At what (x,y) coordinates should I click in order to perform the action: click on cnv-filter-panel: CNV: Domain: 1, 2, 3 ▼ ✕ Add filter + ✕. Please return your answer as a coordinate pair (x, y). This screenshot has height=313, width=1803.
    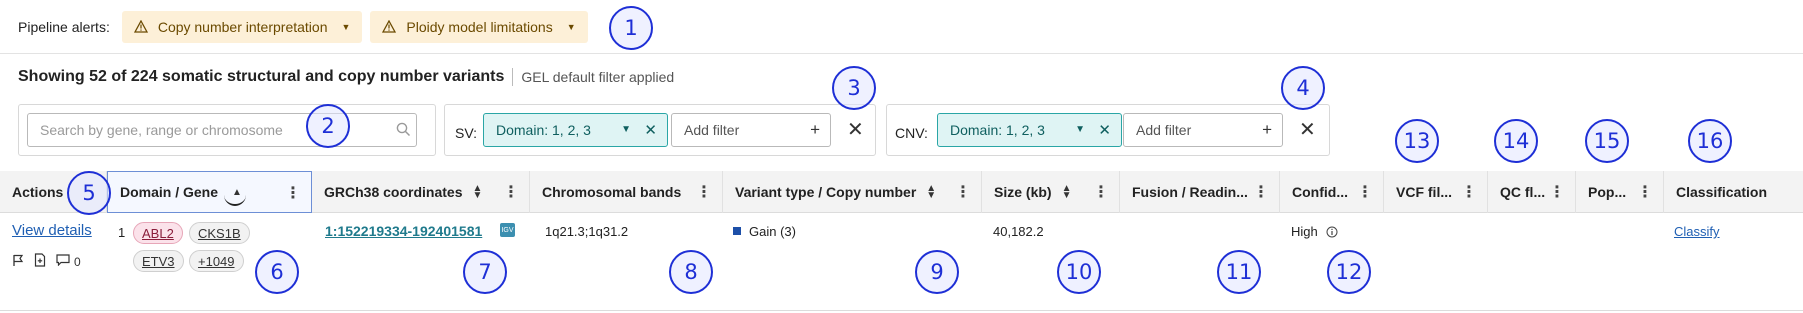
    Looking at the image, I should click on (1108, 130).